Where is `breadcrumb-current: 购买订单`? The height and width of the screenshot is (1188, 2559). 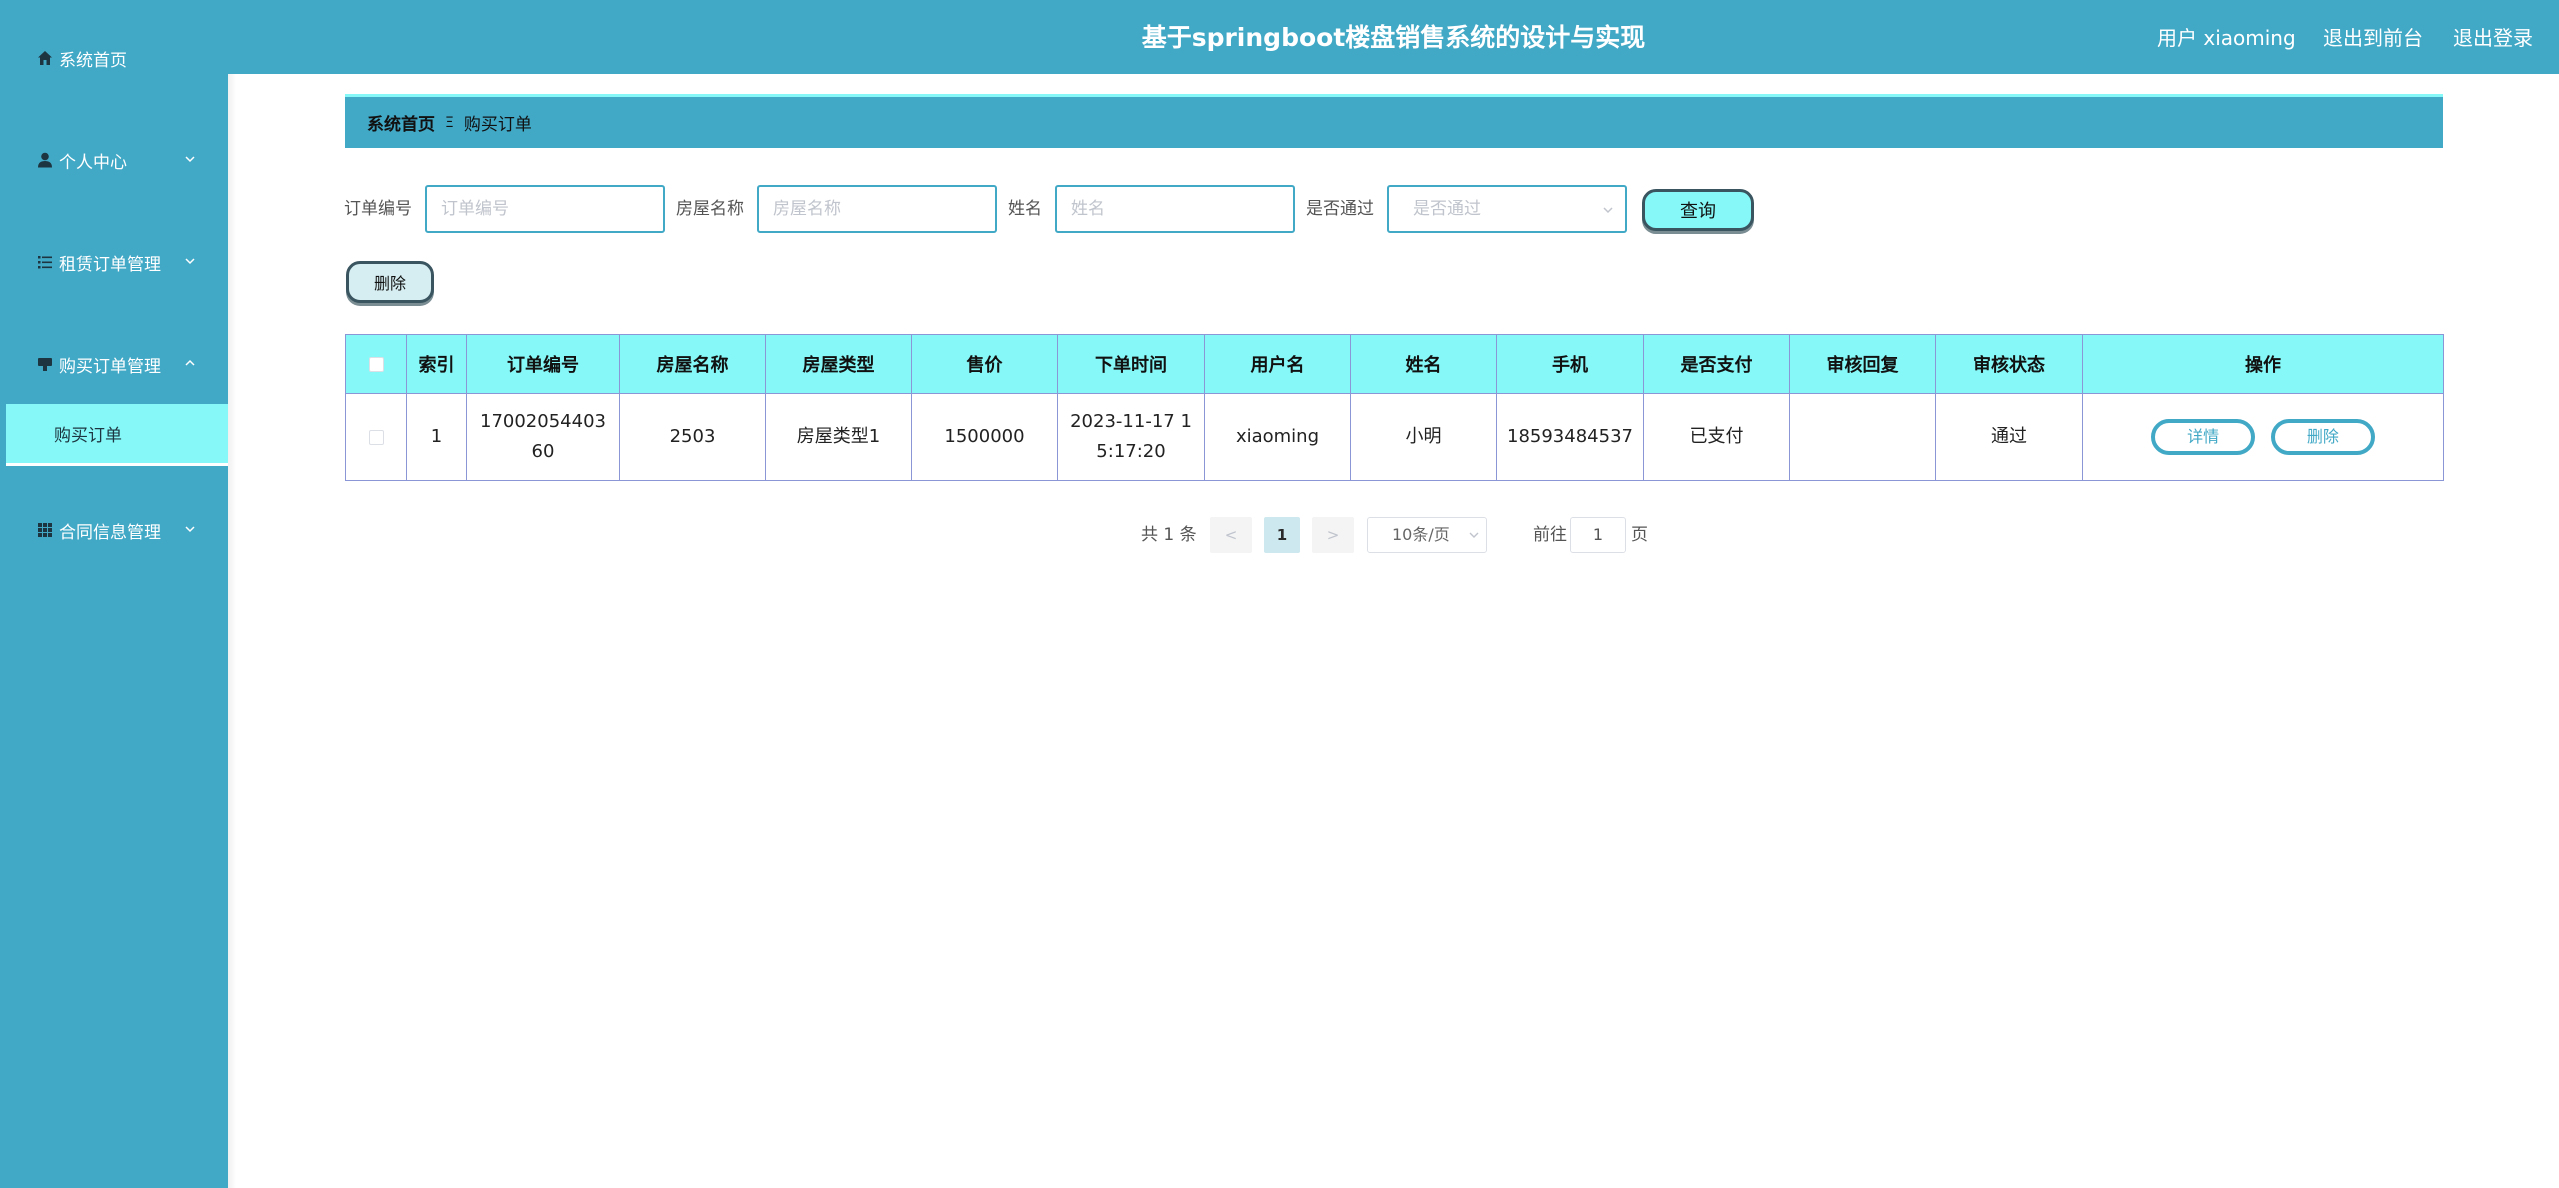
breadcrumb-current: 购买订单 is located at coordinates (497, 125).